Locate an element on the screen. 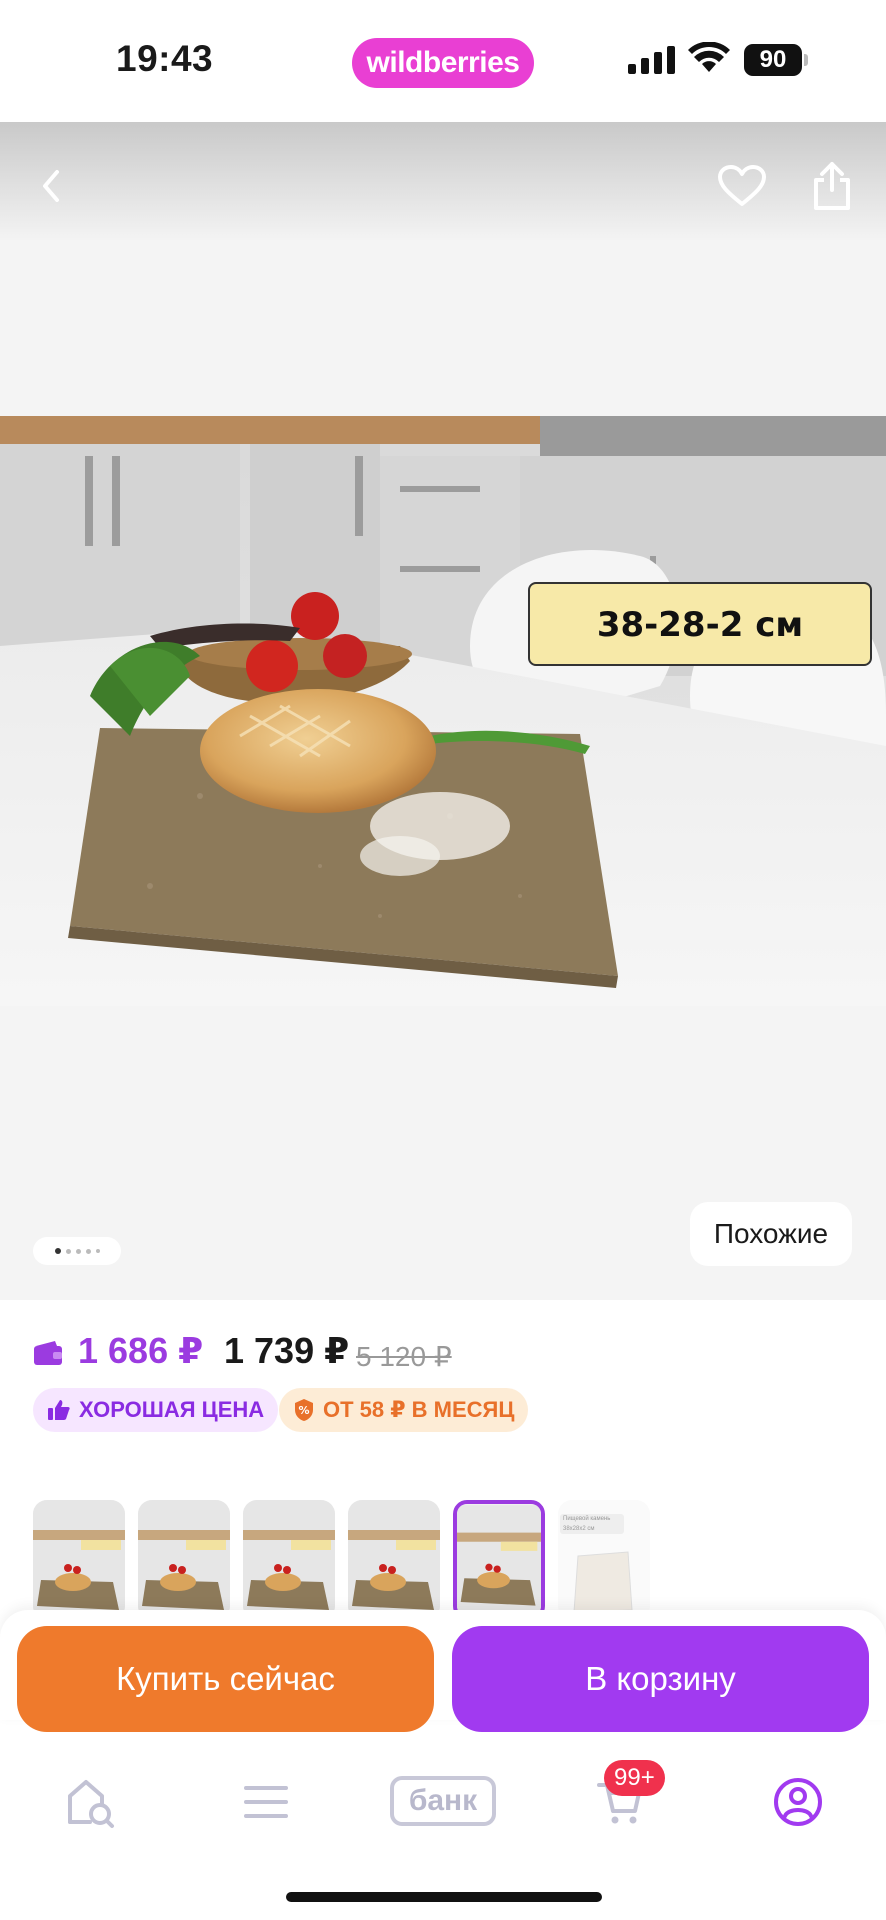 Image resolution: width=886 pixels, height=1920 pixels. battery-tip is located at coordinates (806, 60).